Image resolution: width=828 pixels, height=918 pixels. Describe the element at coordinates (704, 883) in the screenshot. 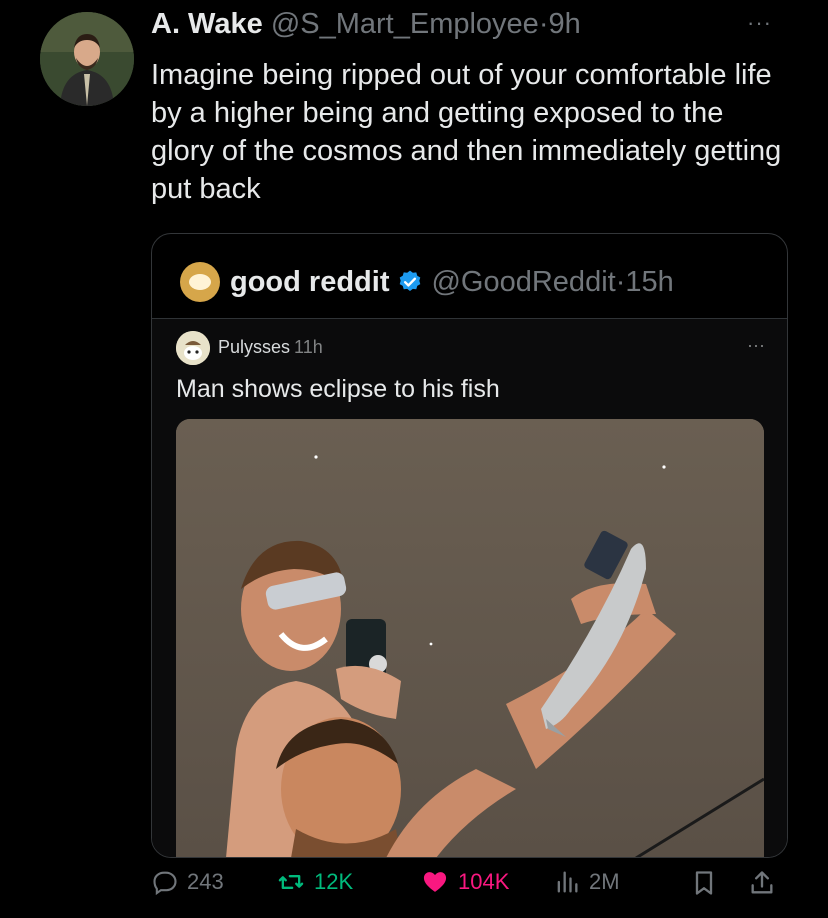

I see `bookmark-icon` at that location.